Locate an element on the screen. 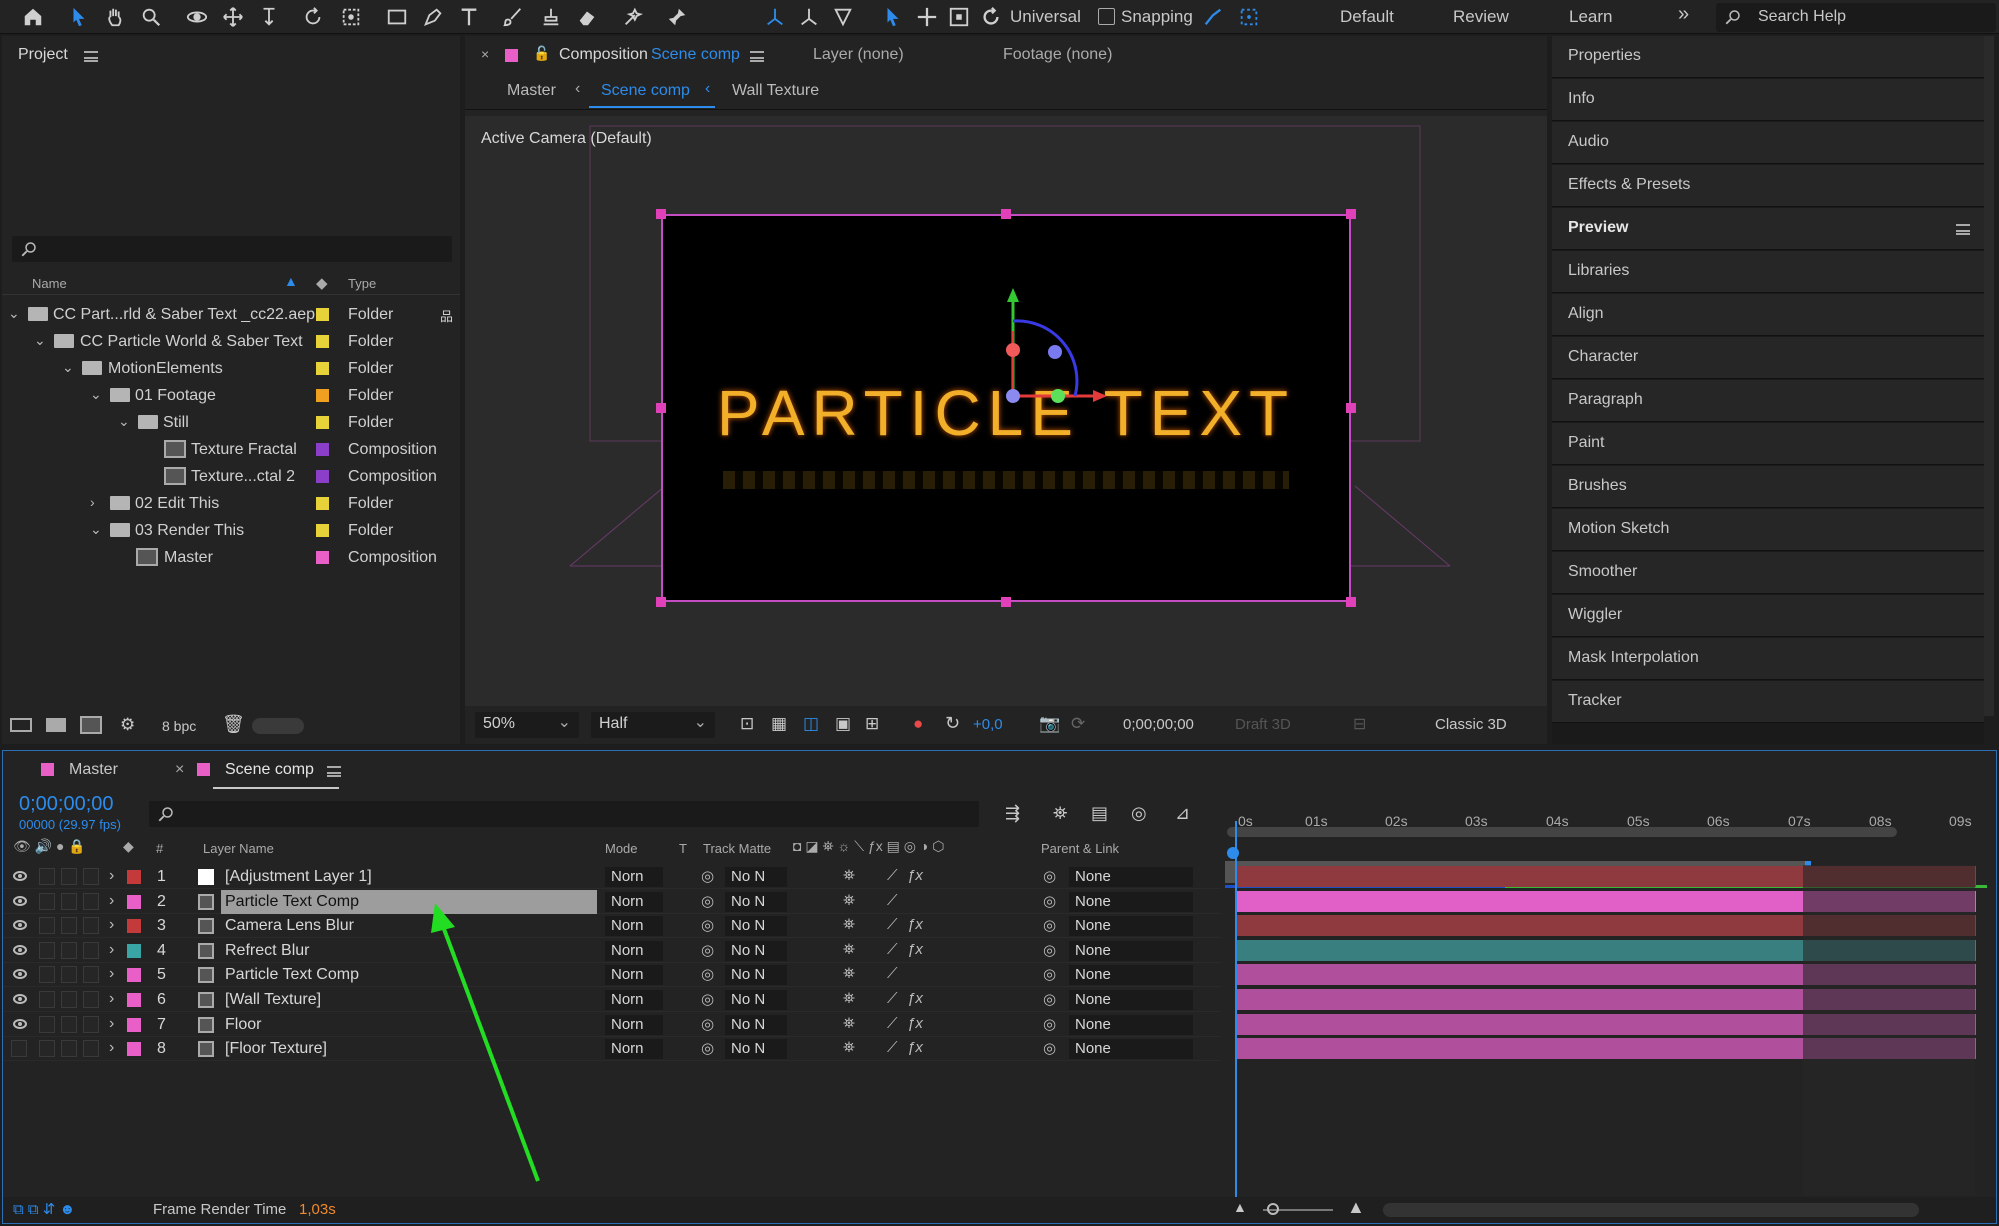 This screenshot has width=1999, height=1226. new-folder-icon is located at coordinates (56, 725).